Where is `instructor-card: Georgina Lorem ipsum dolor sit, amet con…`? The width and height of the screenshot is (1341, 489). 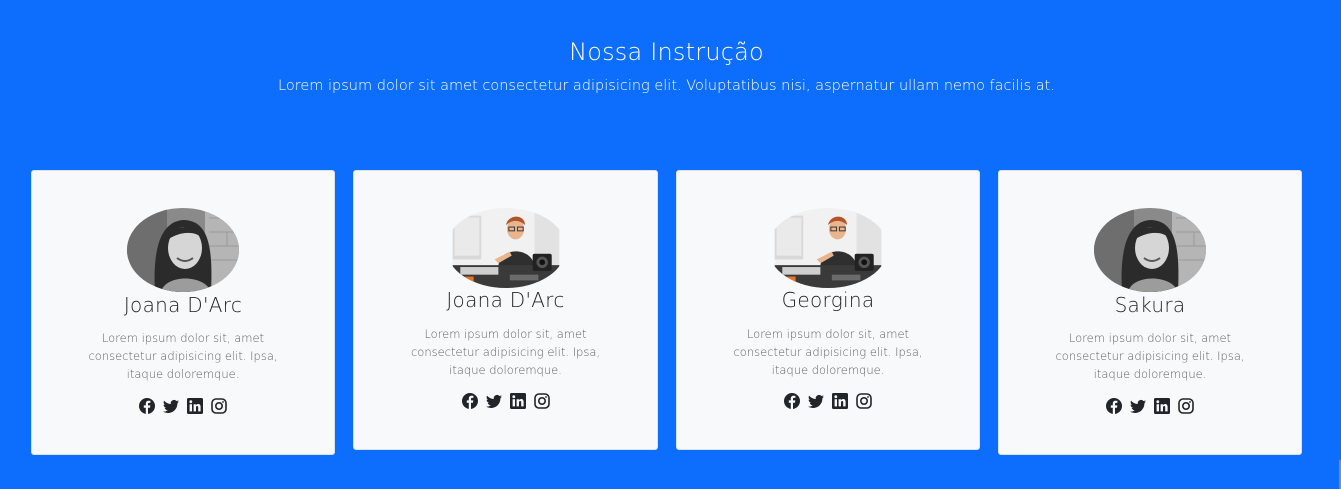 instructor-card: Georgina Lorem ipsum dolor sit, amet con… is located at coordinates (828, 310).